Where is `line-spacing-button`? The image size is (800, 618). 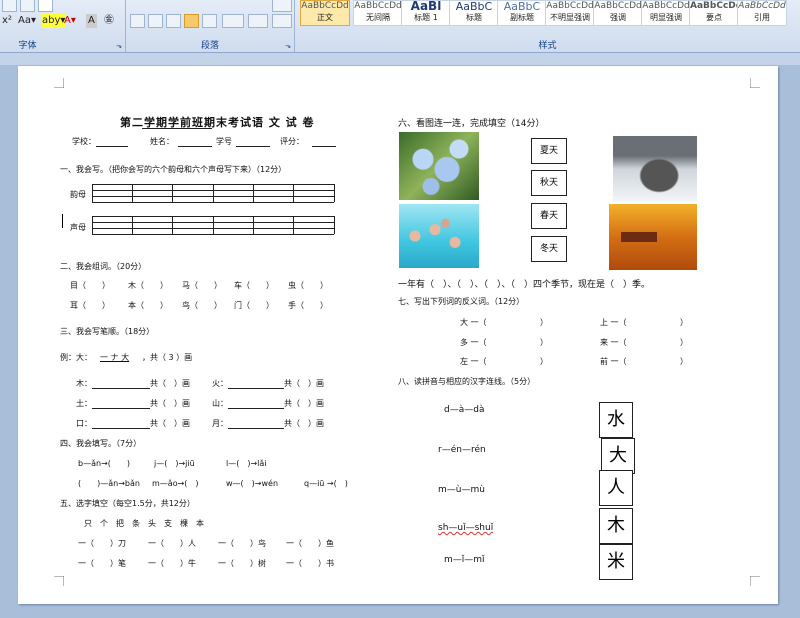 line-spacing-button is located at coordinates (233, 21).